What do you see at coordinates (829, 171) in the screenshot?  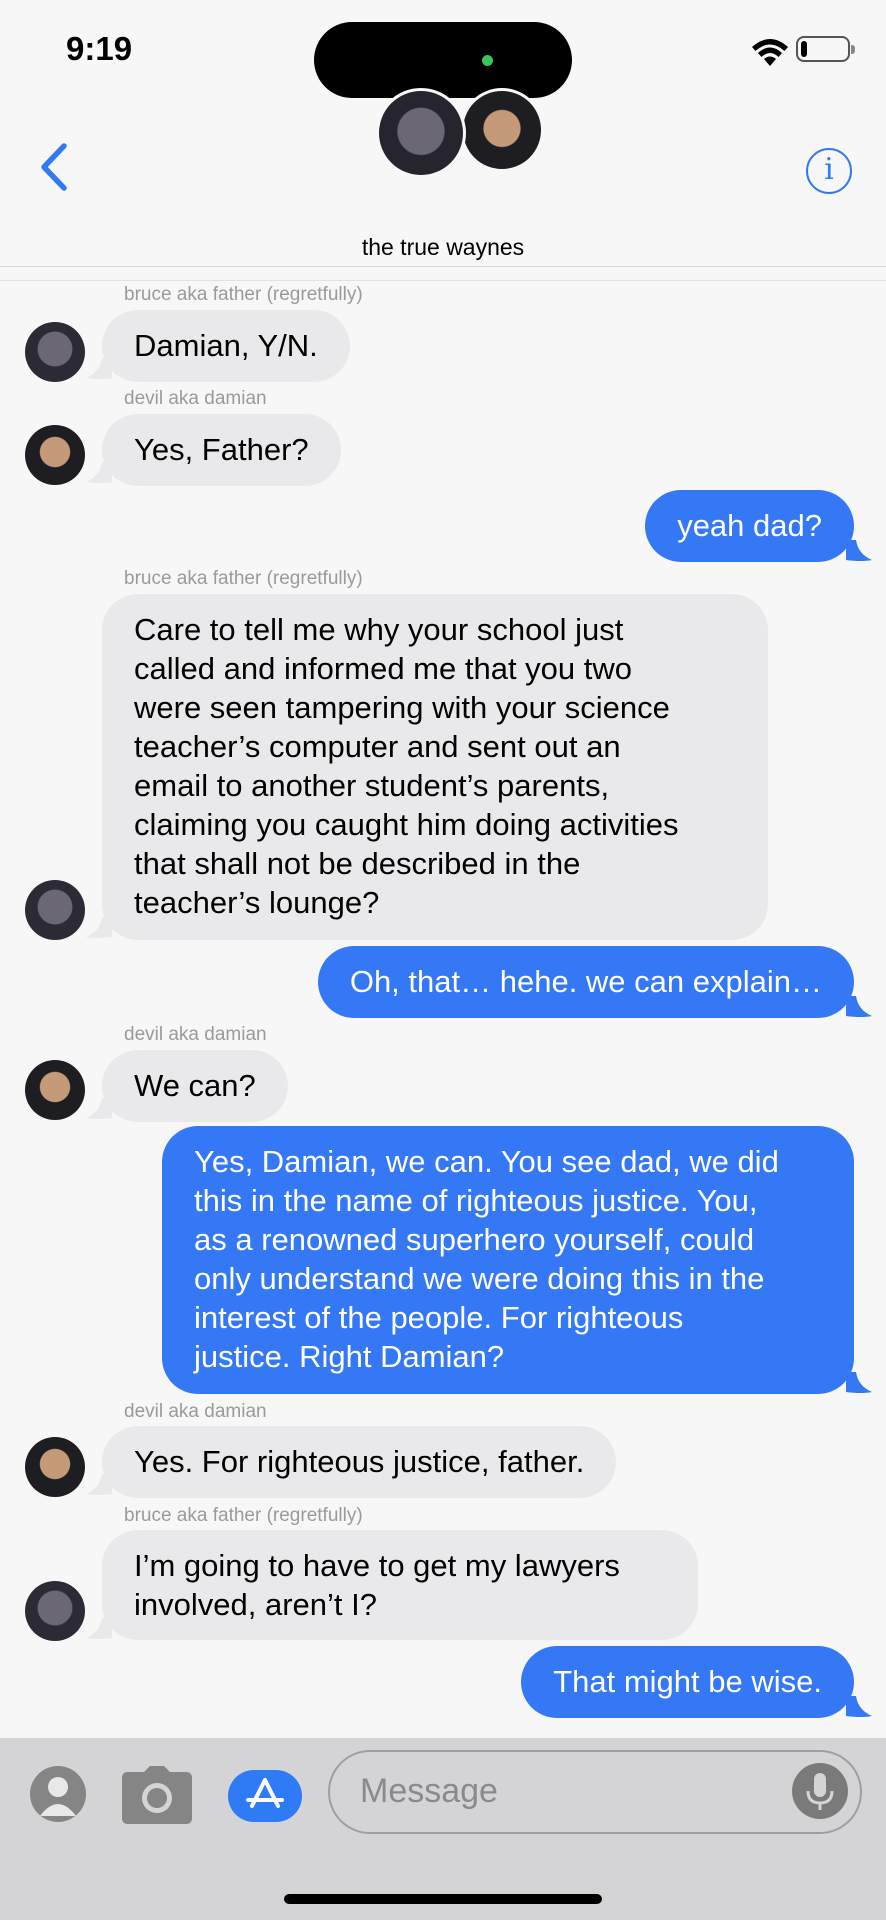 I see `info-icon: i` at bounding box center [829, 171].